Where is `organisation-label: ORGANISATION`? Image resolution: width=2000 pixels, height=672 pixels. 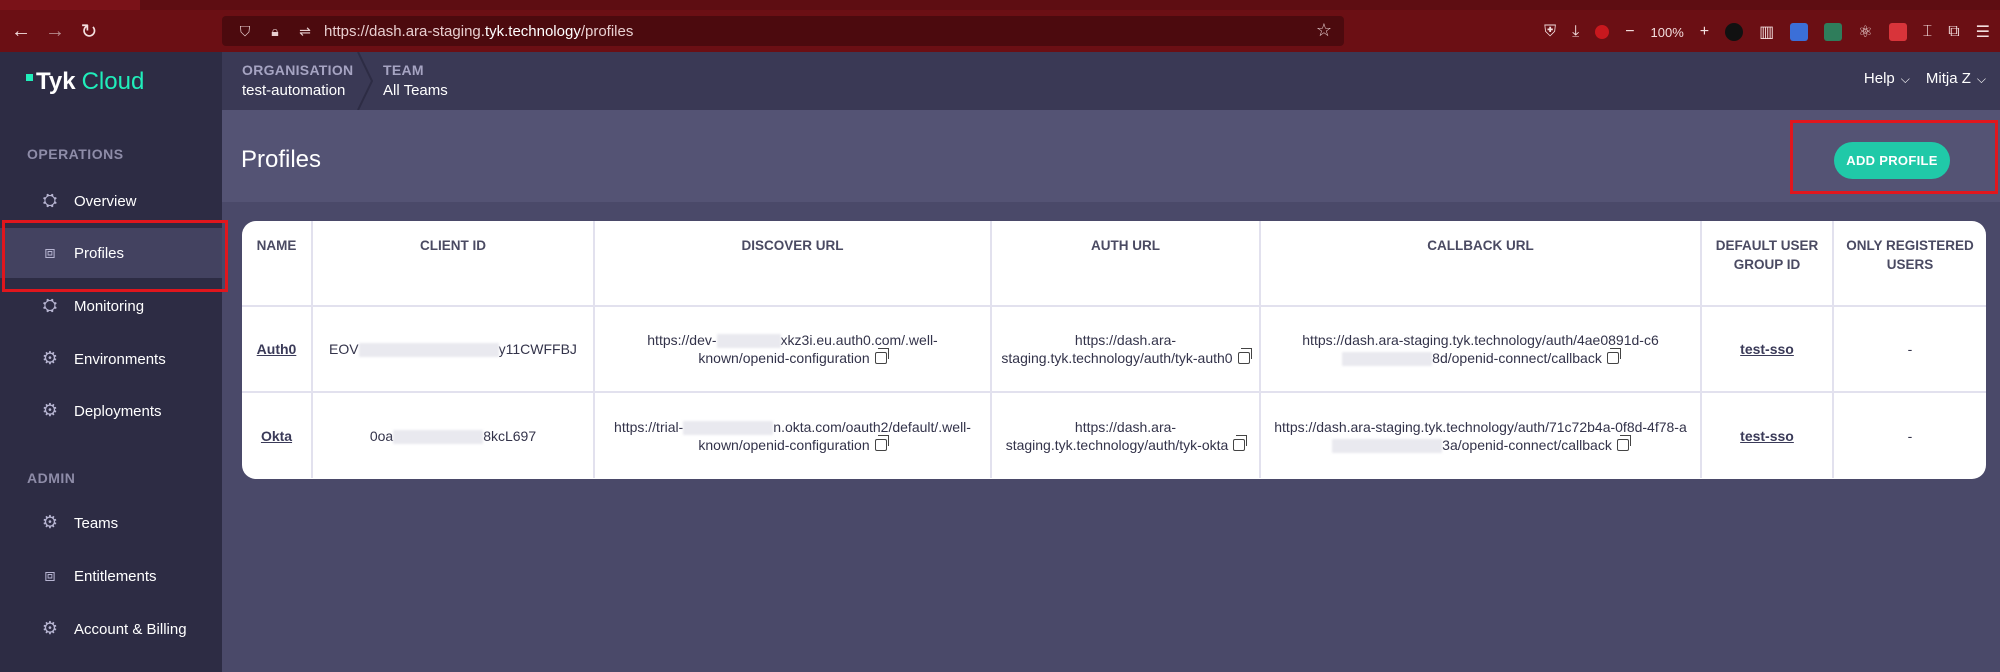
organisation-label: ORGANISATION is located at coordinates (298, 70).